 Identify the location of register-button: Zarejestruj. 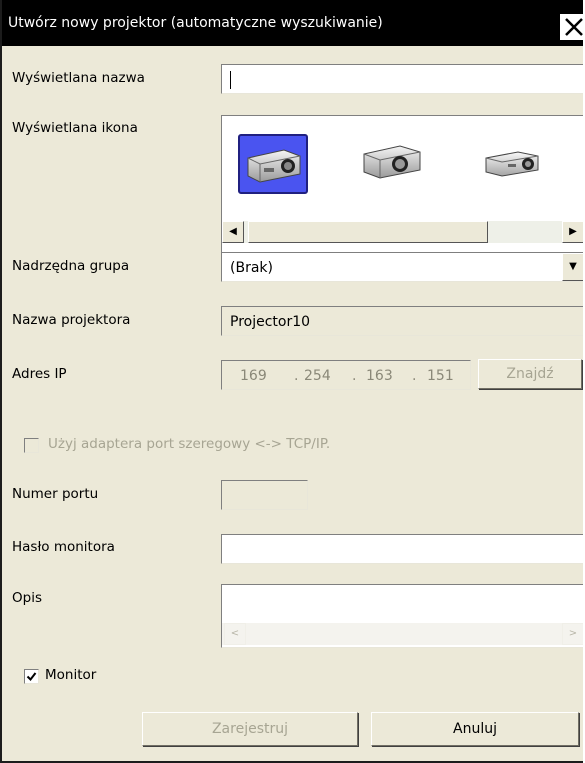
(250, 729).